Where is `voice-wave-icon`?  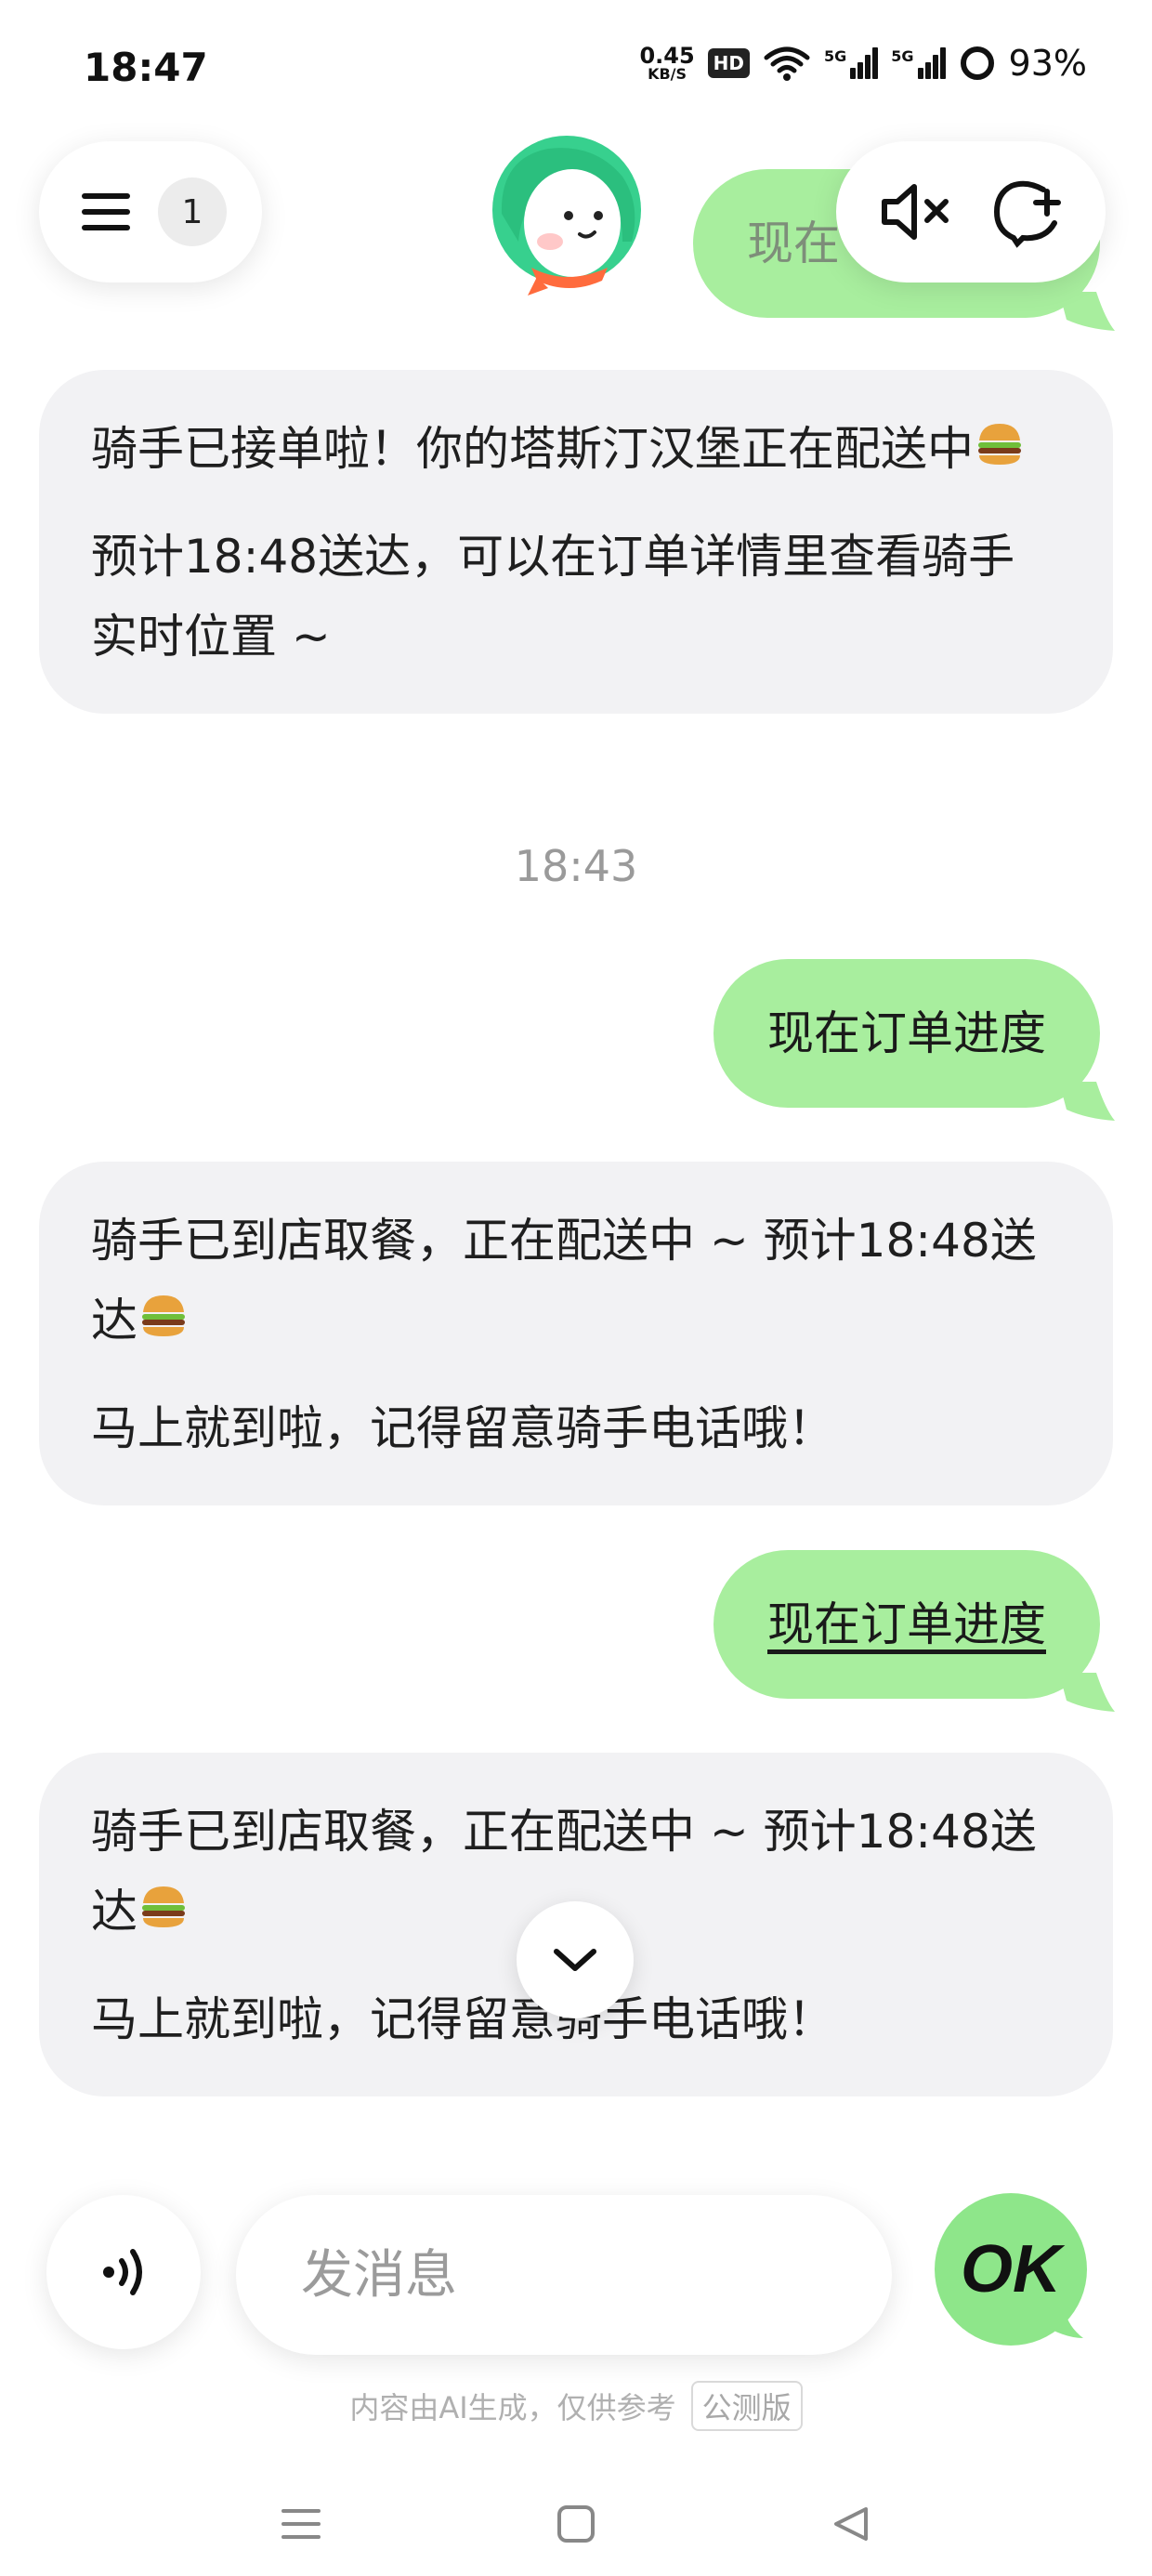 voice-wave-icon is located at coordinates (122, 2272).